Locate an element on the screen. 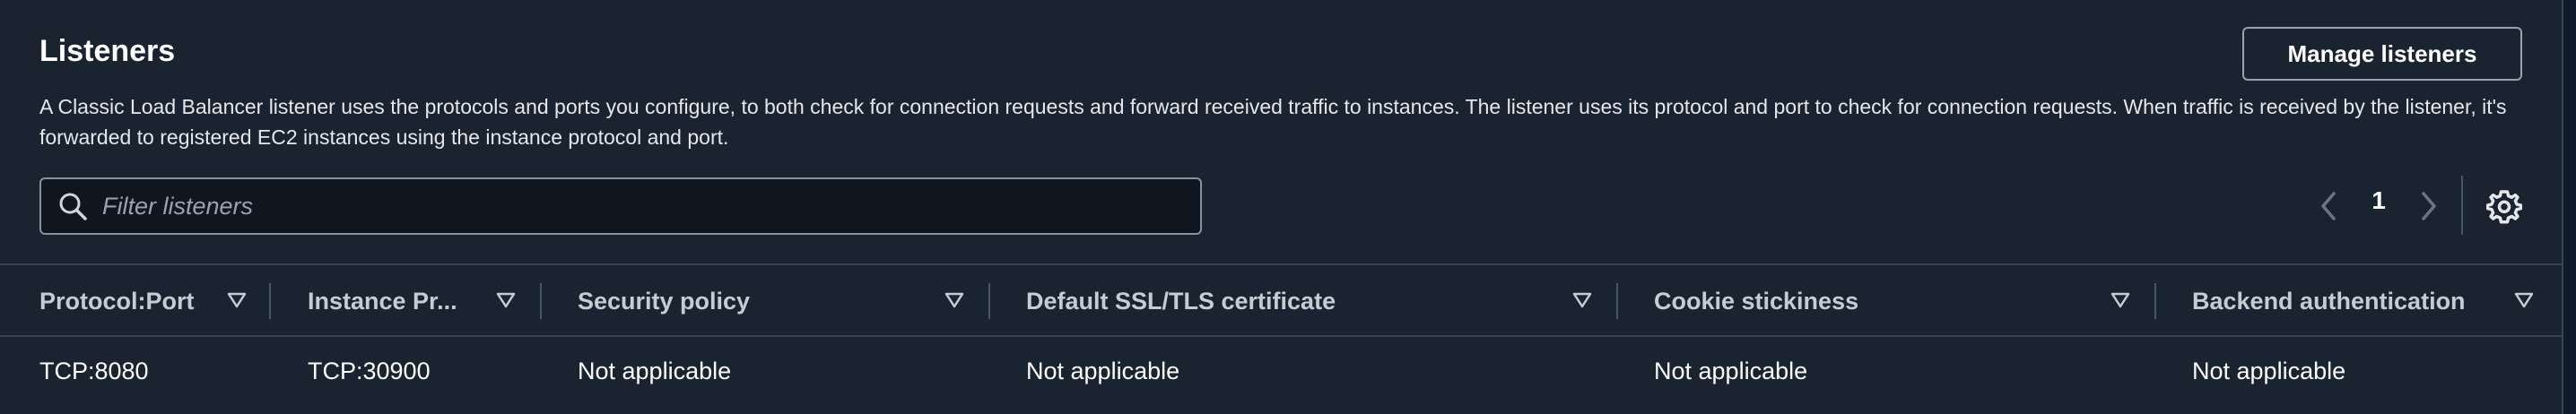 The width and height of the screenshot is (2576, 414). column-header-cookie-stickiness: Cookie stickiness is located at coordinates (1756, 301).